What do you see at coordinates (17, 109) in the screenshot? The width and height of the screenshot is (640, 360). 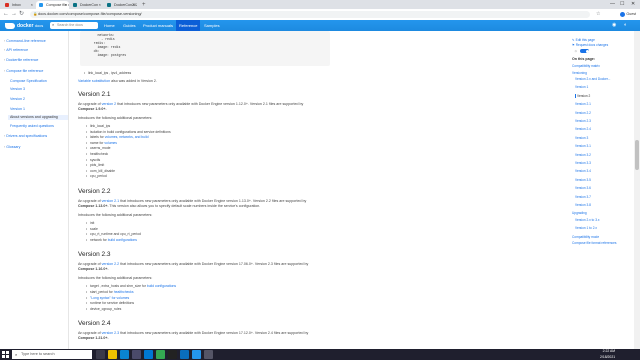 I see `sidebar-item: Version 1` at bounding box center [17, 109].